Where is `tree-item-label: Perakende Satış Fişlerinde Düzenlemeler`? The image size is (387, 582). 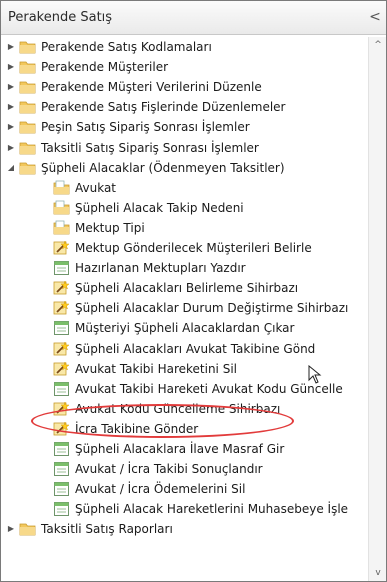 tree-item-label: Perakende Satış Fişlerinde Düzenlemeler is located at coordinates (163, 107).